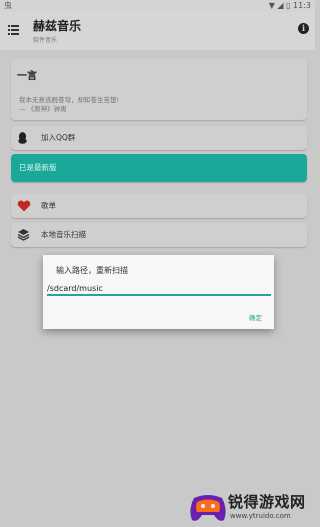 The image size is (320, 527). What do you see at coordinates (260, 516) in the screenshot?
I see `watermark-url: www.ytruido.com` at bounding box center [260, 516].